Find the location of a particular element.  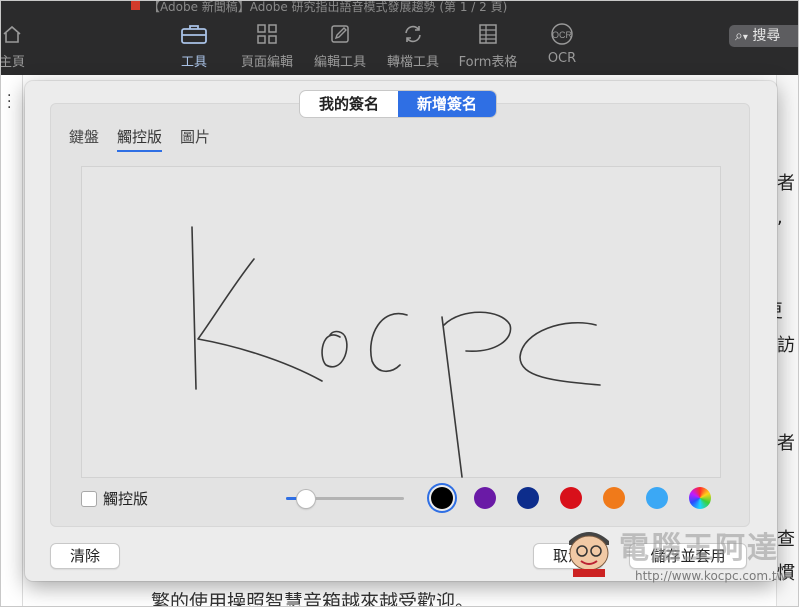

tool-convert-label: 轉檔工具 is located at coordinates (412, 62).